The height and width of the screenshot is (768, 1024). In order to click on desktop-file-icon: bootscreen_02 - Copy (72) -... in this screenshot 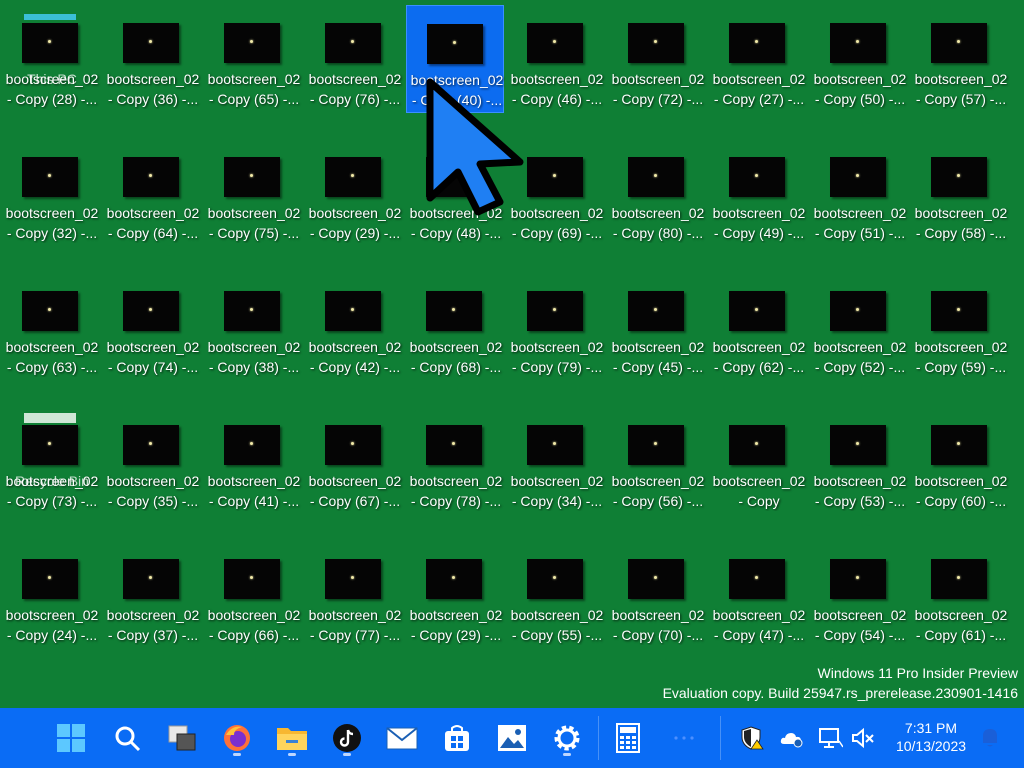, I will do `click(657, 59)`.